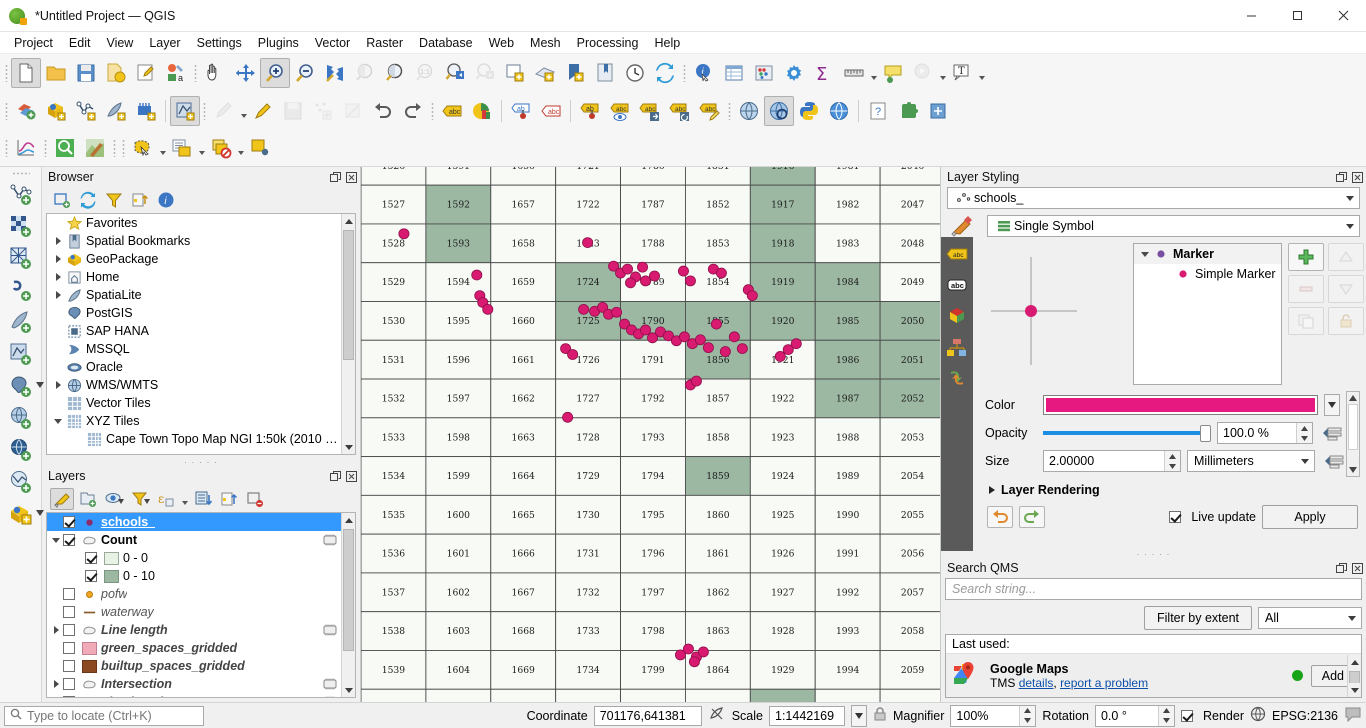 Image resolution: width=1366 pixels, height=728 pixels. What do you see at coordinates (224, 111) in the screenshot?
I see `current-edits-button` at bounding box center [224, 111].